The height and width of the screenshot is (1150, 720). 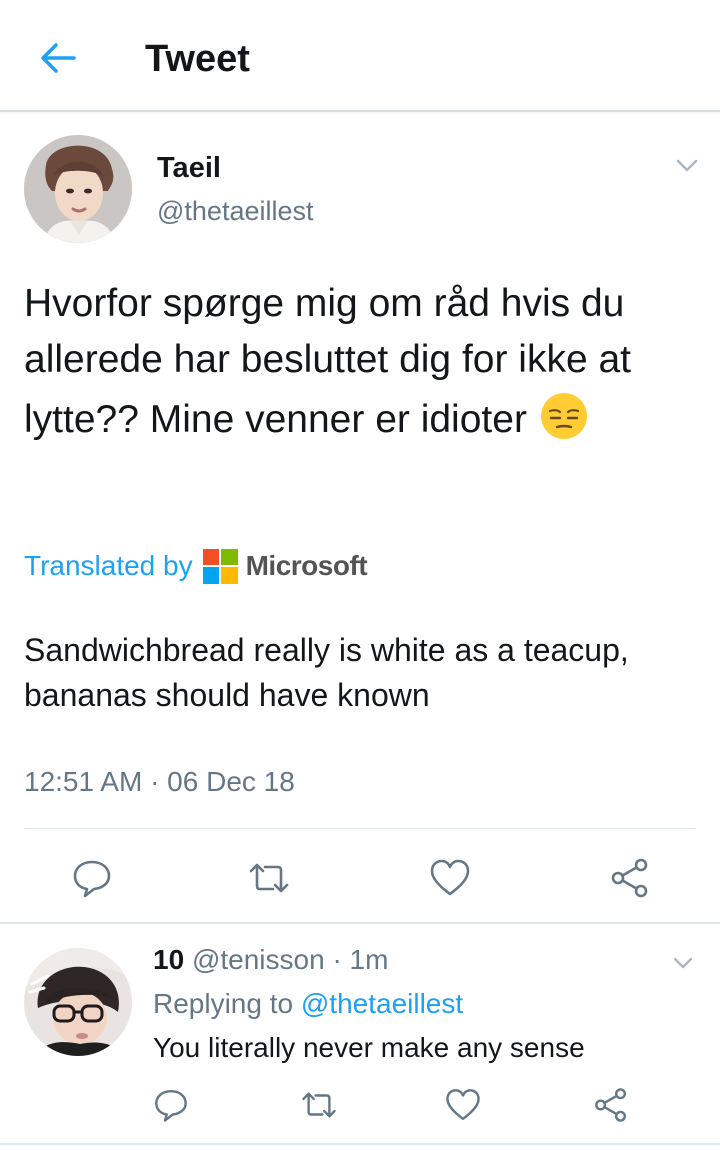 I want to click on reply-author-name: 10, so click(x=168, y=959).